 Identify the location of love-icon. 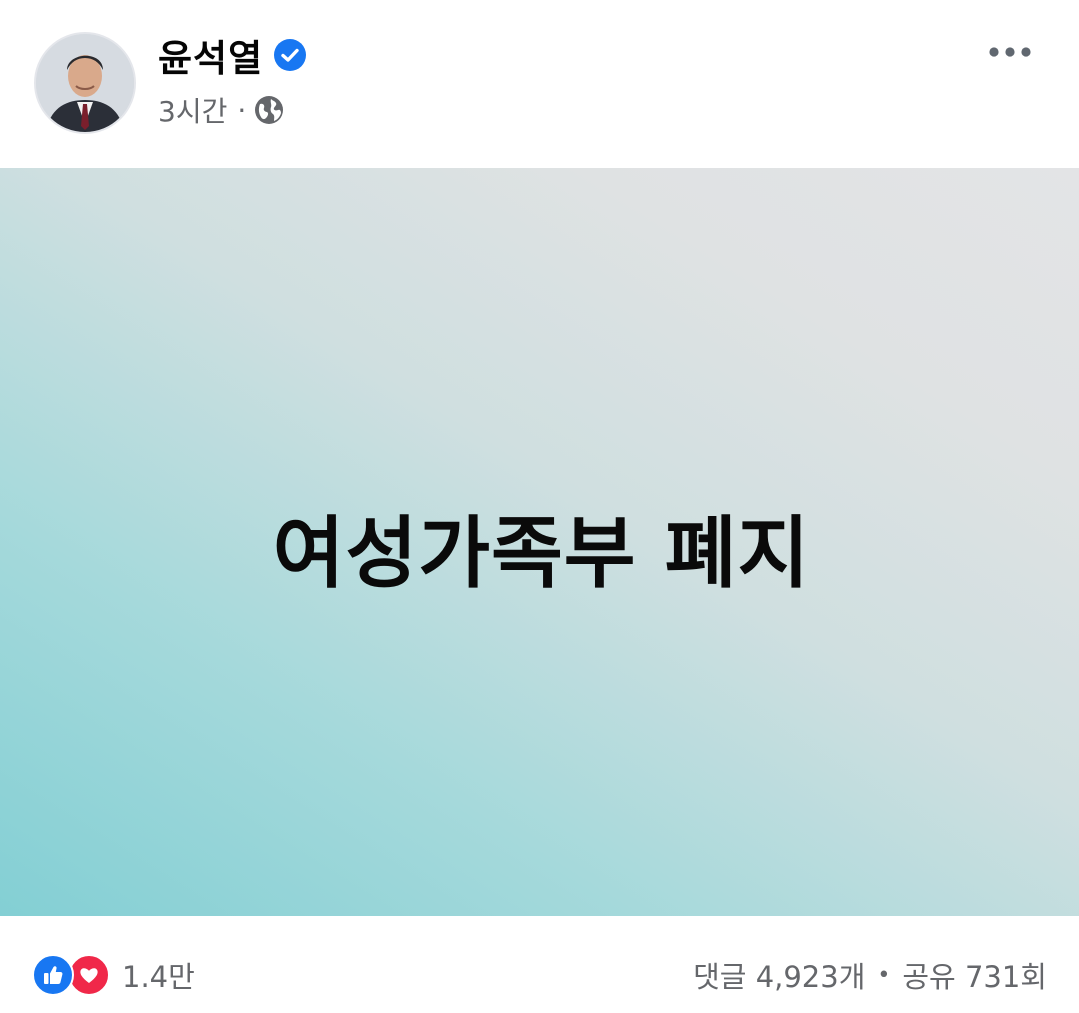
(89, 975).